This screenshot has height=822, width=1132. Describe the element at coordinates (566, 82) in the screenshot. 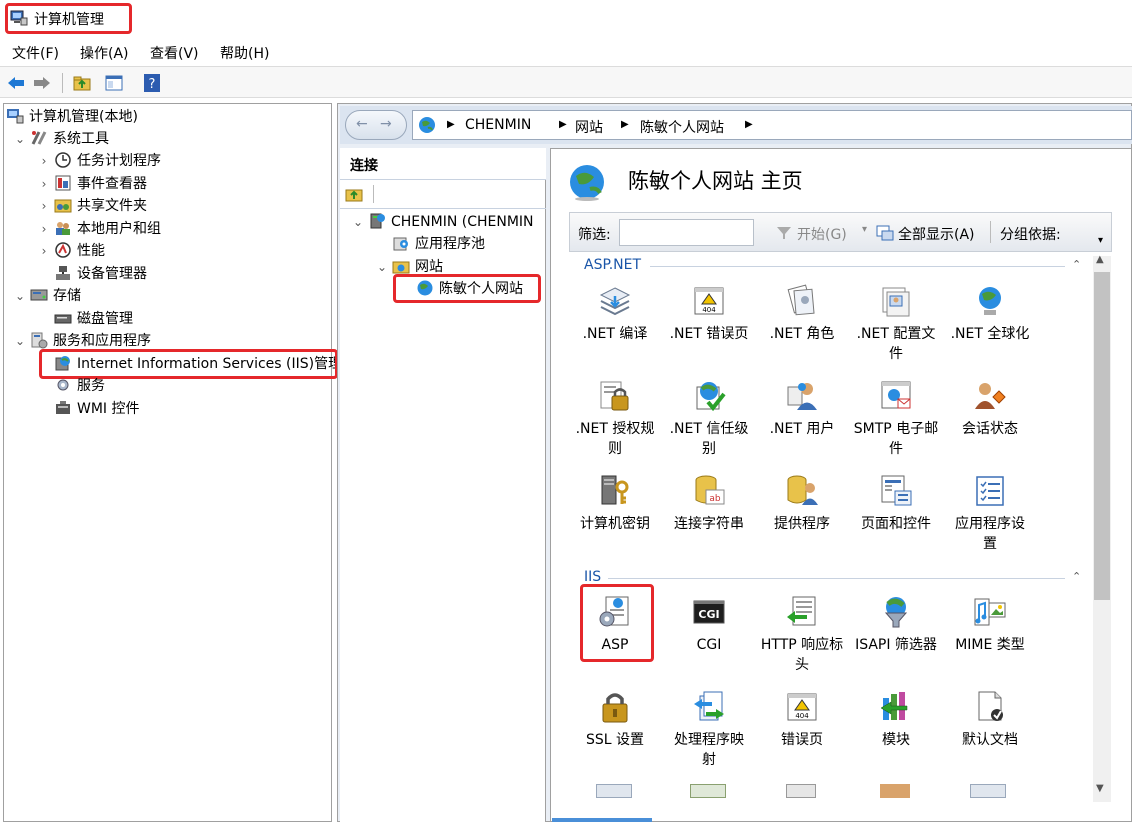

I see `toolbar: ?` at that location.